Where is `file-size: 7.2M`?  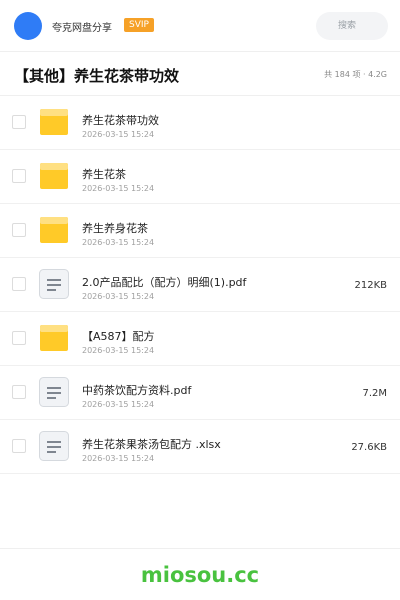
file-size: 7.2M is located at coordinates (374, 393).